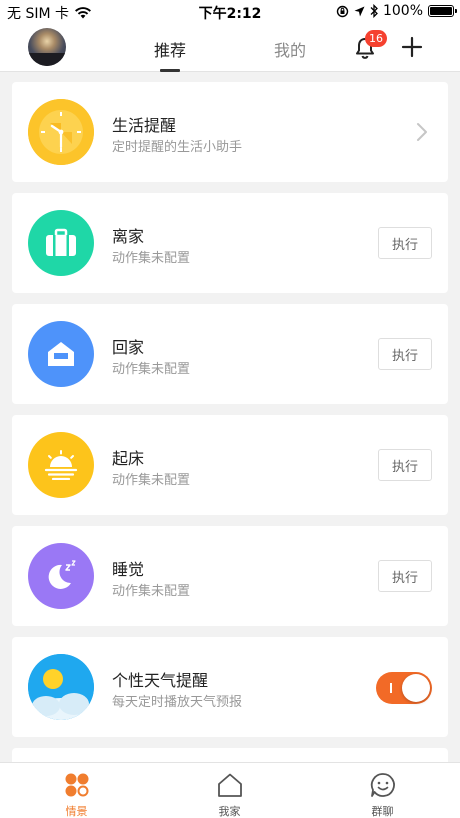  What do you see at coordinates (76, 811) in the screenshot?
I see `tabbar-label: 情景` at bounding box center [76, 811].